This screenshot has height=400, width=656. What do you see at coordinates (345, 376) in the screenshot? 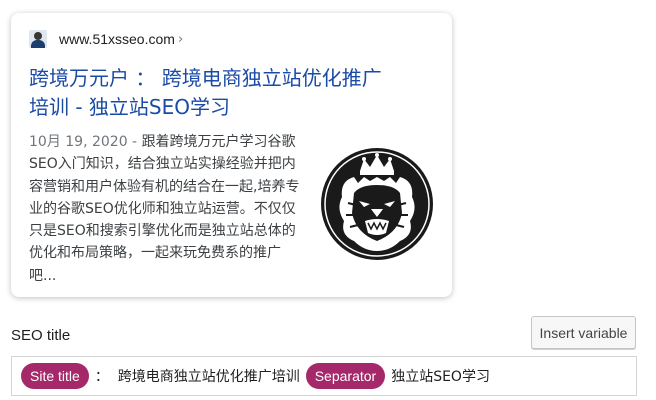
I see `separator-variable-pill: Separator` at bounding box center [345, 376].